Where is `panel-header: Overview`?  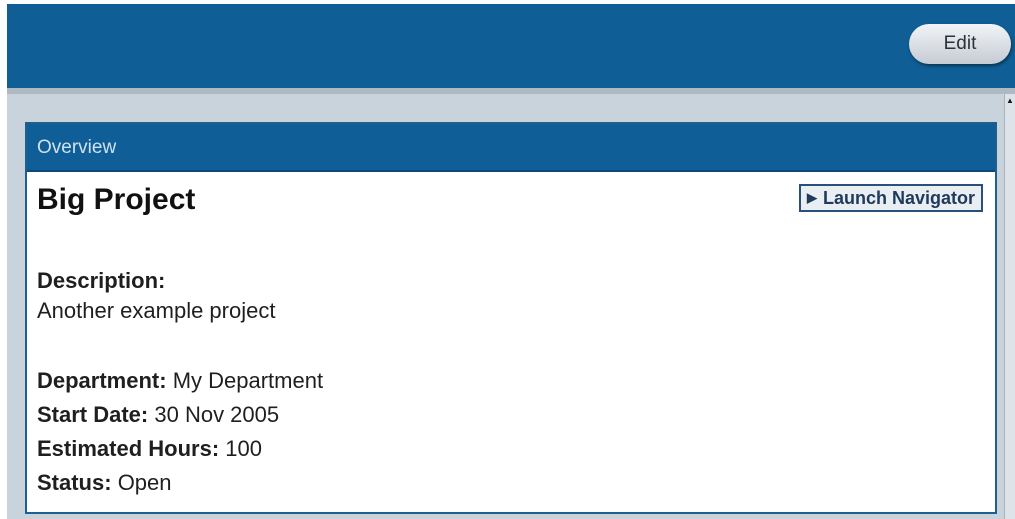
panel-header: Overview is located at coordinates (511, 148).